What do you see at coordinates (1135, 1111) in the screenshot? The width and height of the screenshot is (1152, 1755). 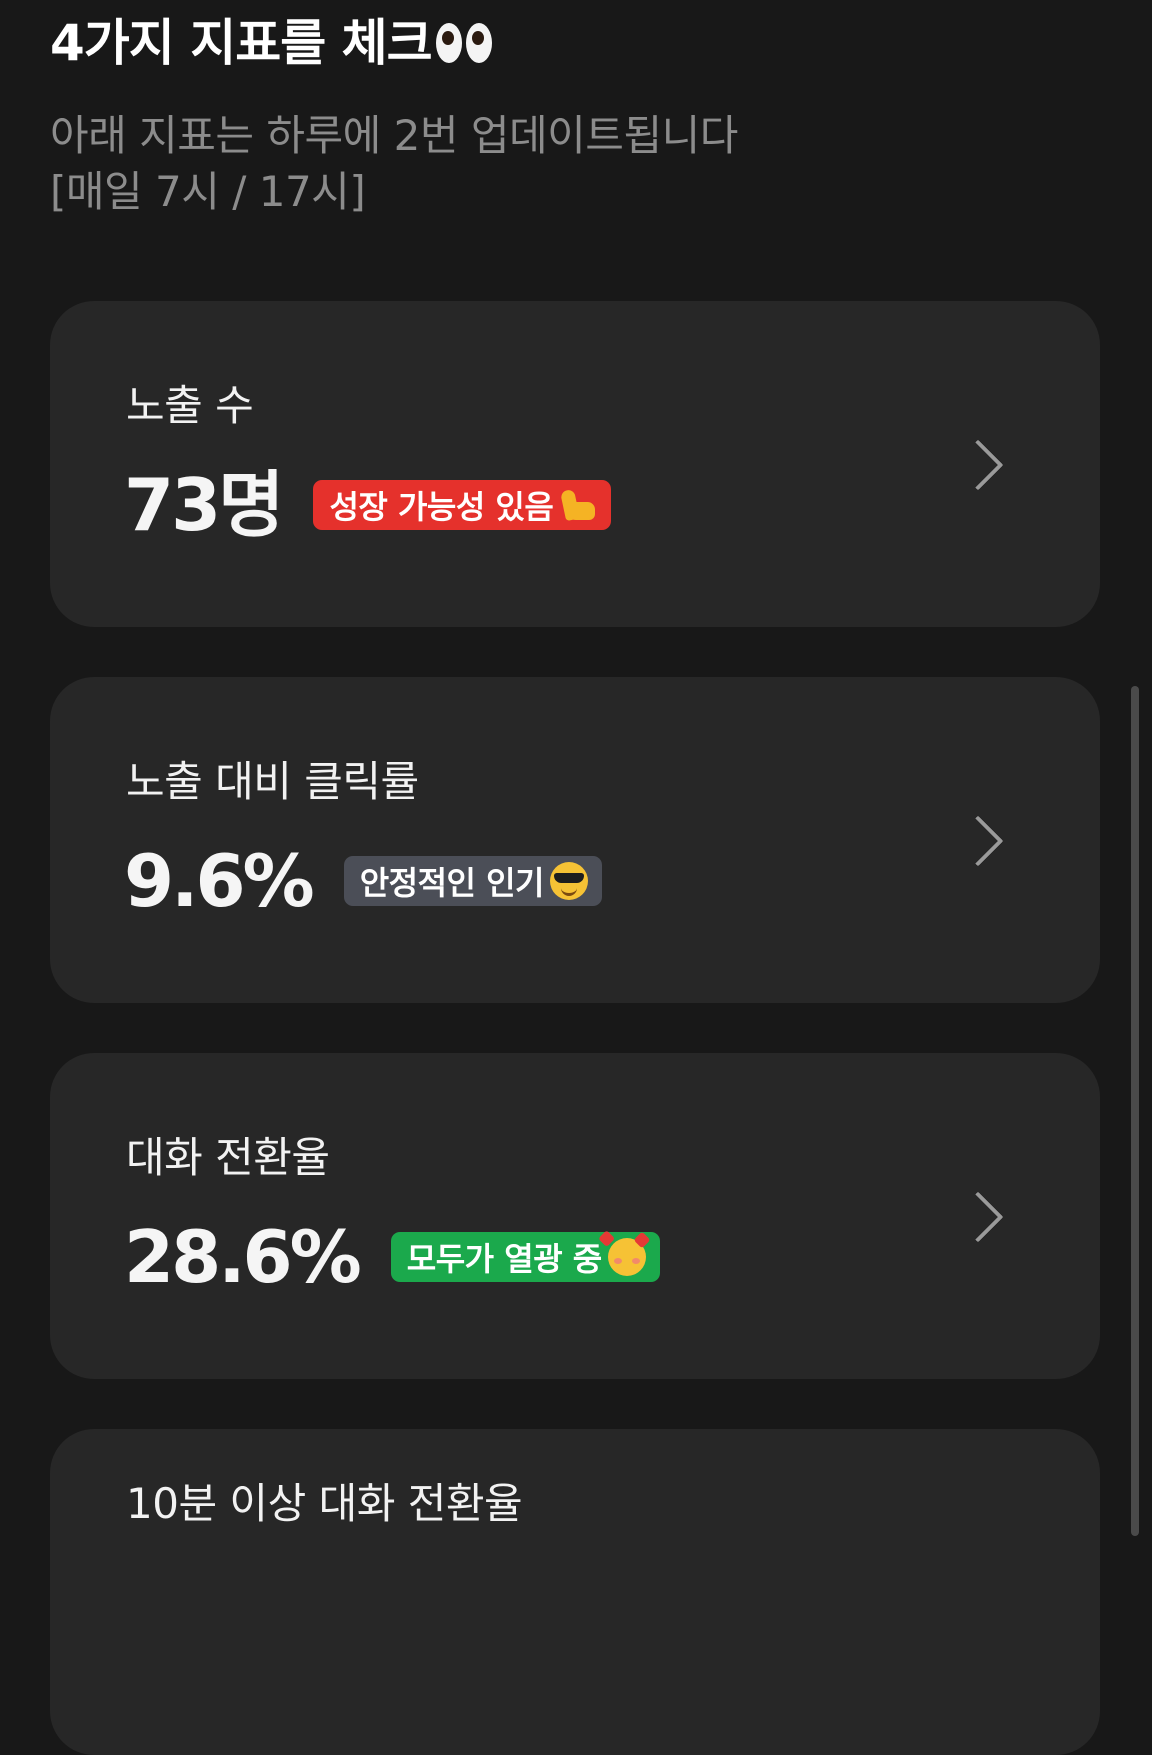 I see `scrollbar` at bounding box center [1135, 1111].